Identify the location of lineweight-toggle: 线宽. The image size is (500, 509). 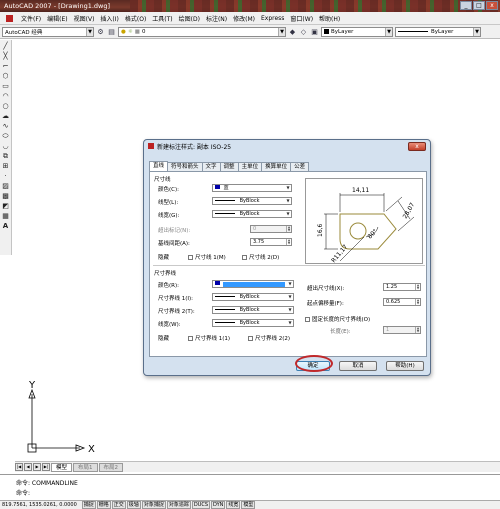
(233, 505).